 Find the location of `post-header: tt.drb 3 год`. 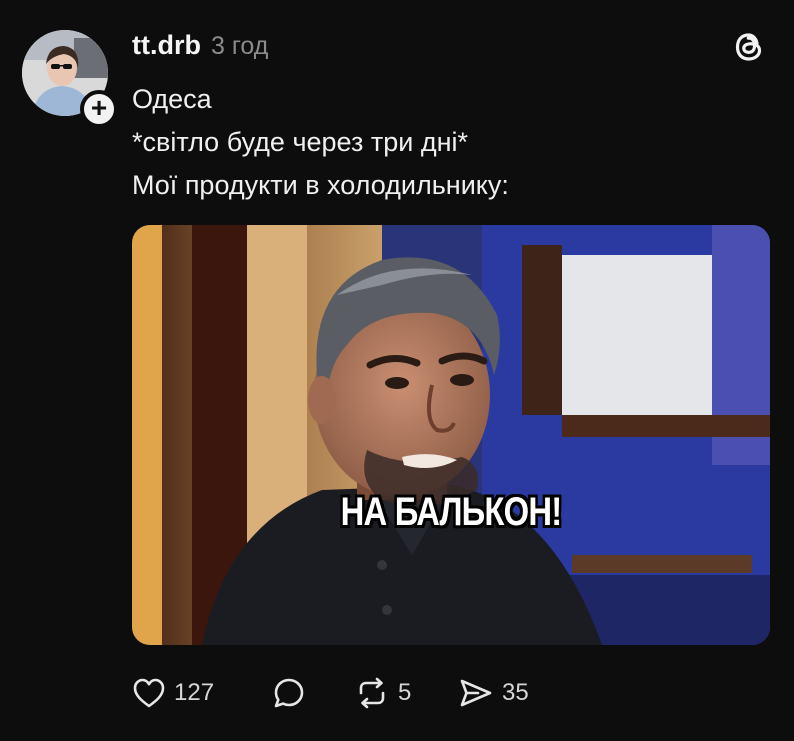

post-header: tt.drb 3 год is located at coordinates (200, 45).